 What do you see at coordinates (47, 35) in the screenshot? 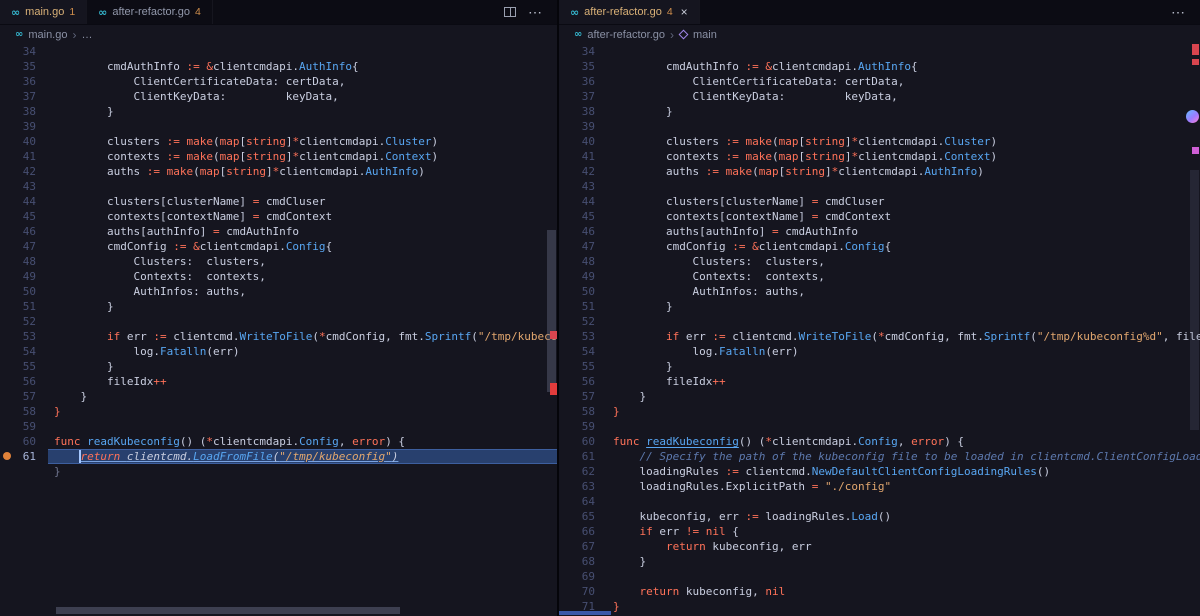
I see `breadcrumb-item-file: main.go` at bounding box center [47, 35].